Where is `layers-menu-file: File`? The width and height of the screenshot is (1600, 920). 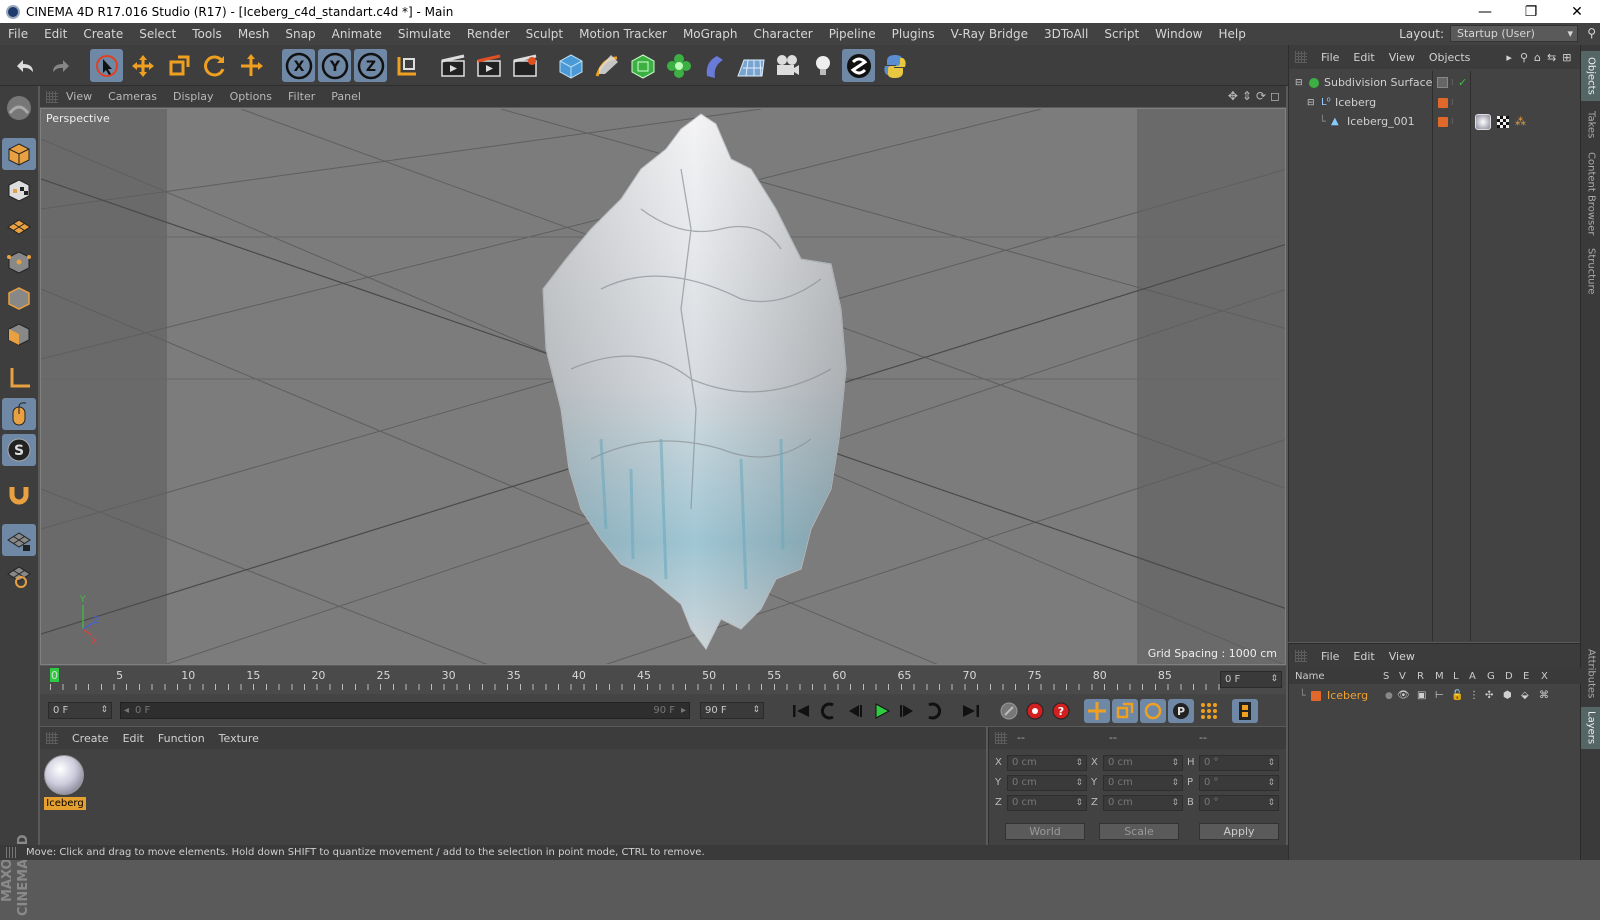 layers-menu-file: File is located at coordinates (1330, 656).